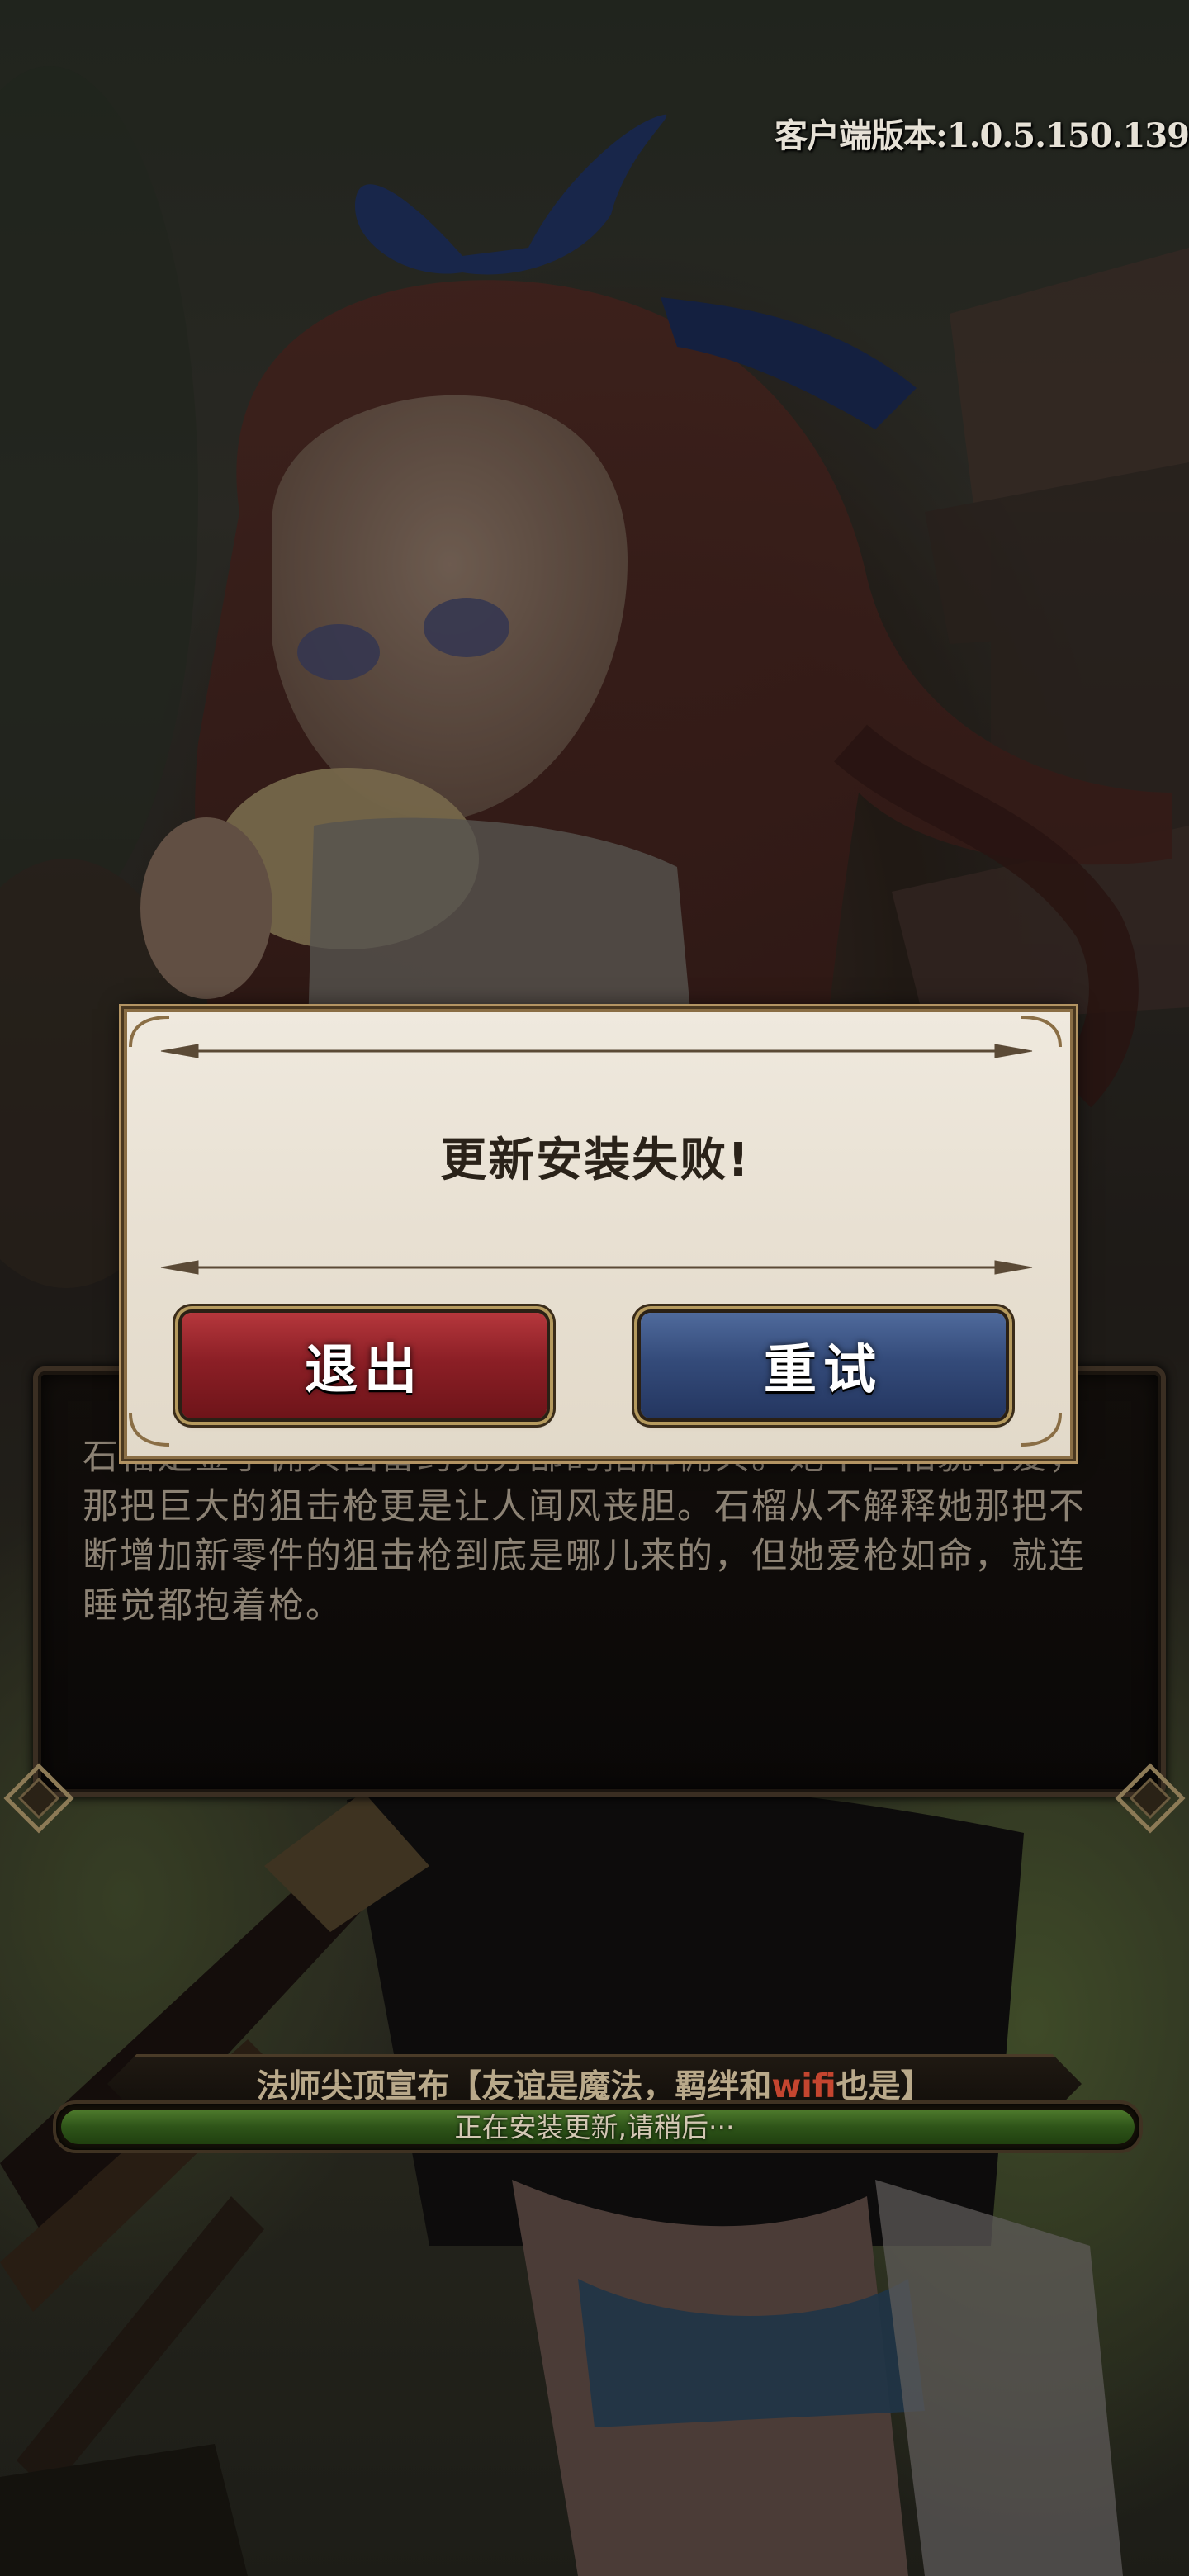 This screenshot has height=2576, width=1189. I want to click on dialog-message: 更新安装失败!, so click(595, 1160).